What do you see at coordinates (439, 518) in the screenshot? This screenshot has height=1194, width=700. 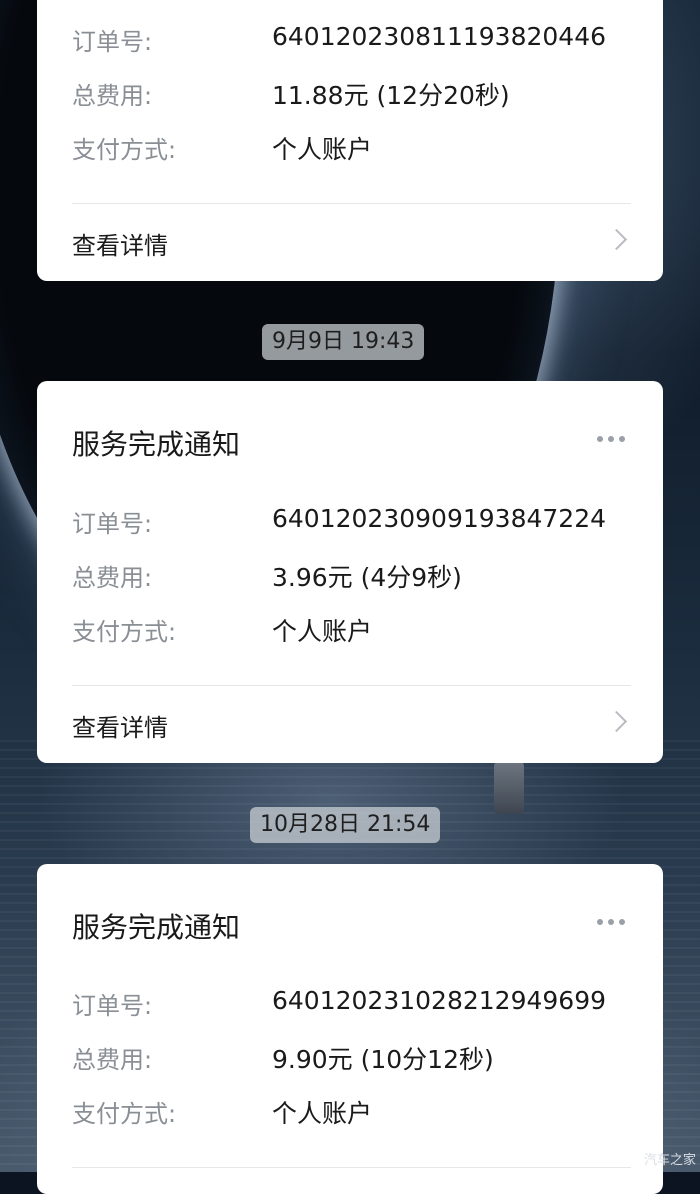 I see `order-number-value: 640120230909193847224` at bounding box center [439, 518].